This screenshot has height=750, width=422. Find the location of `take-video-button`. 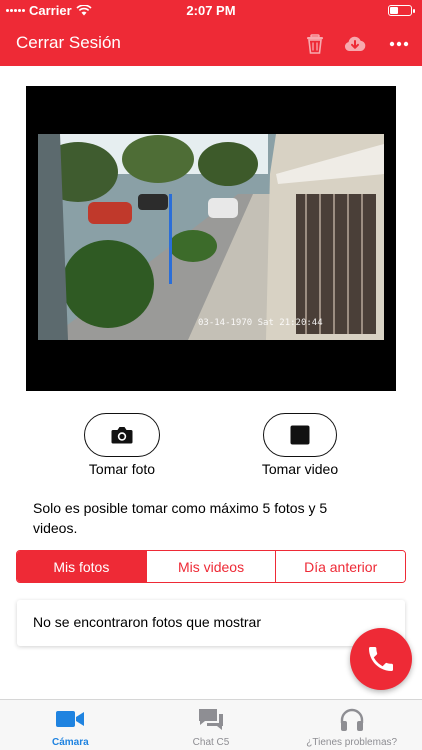

take-video-button is located at coordinates (300, 435).